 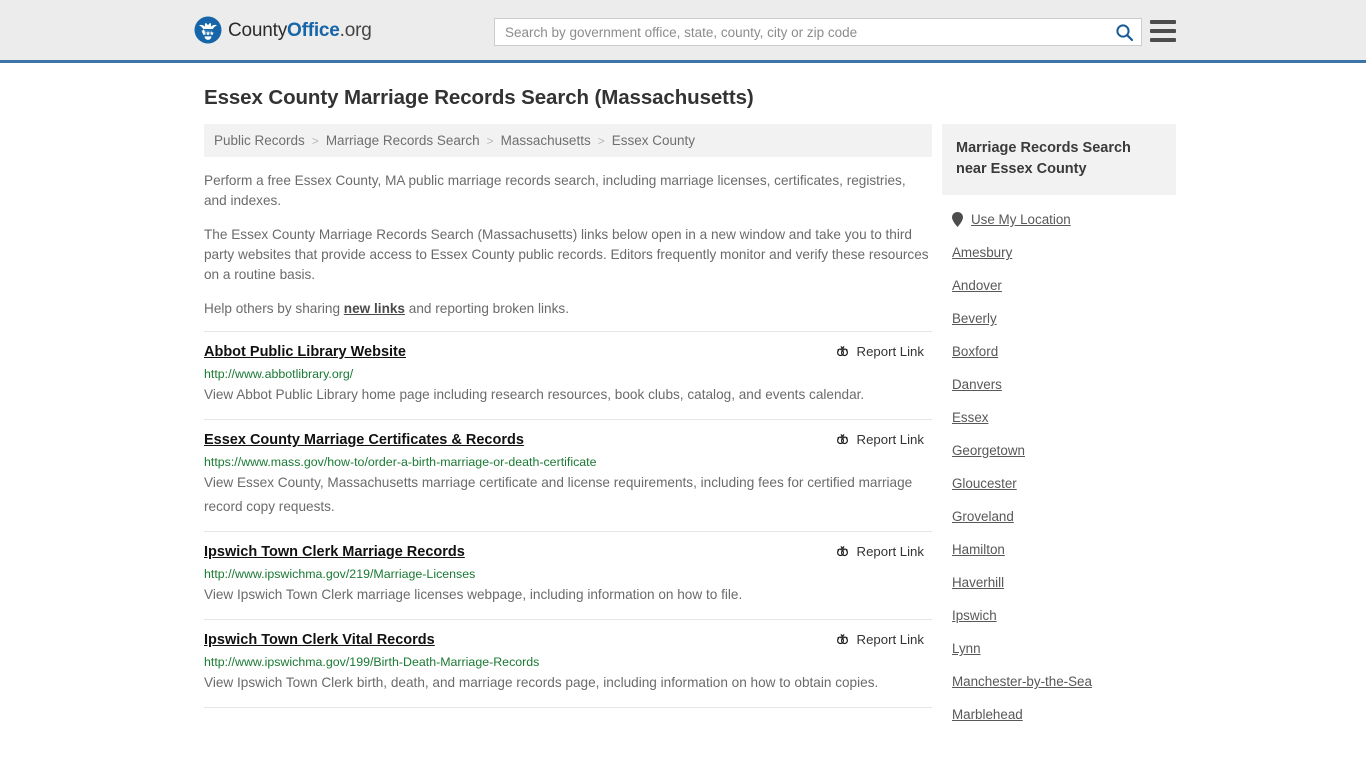 I want to click on sidebar-link: Ipswich, so click(x=974, y=615).